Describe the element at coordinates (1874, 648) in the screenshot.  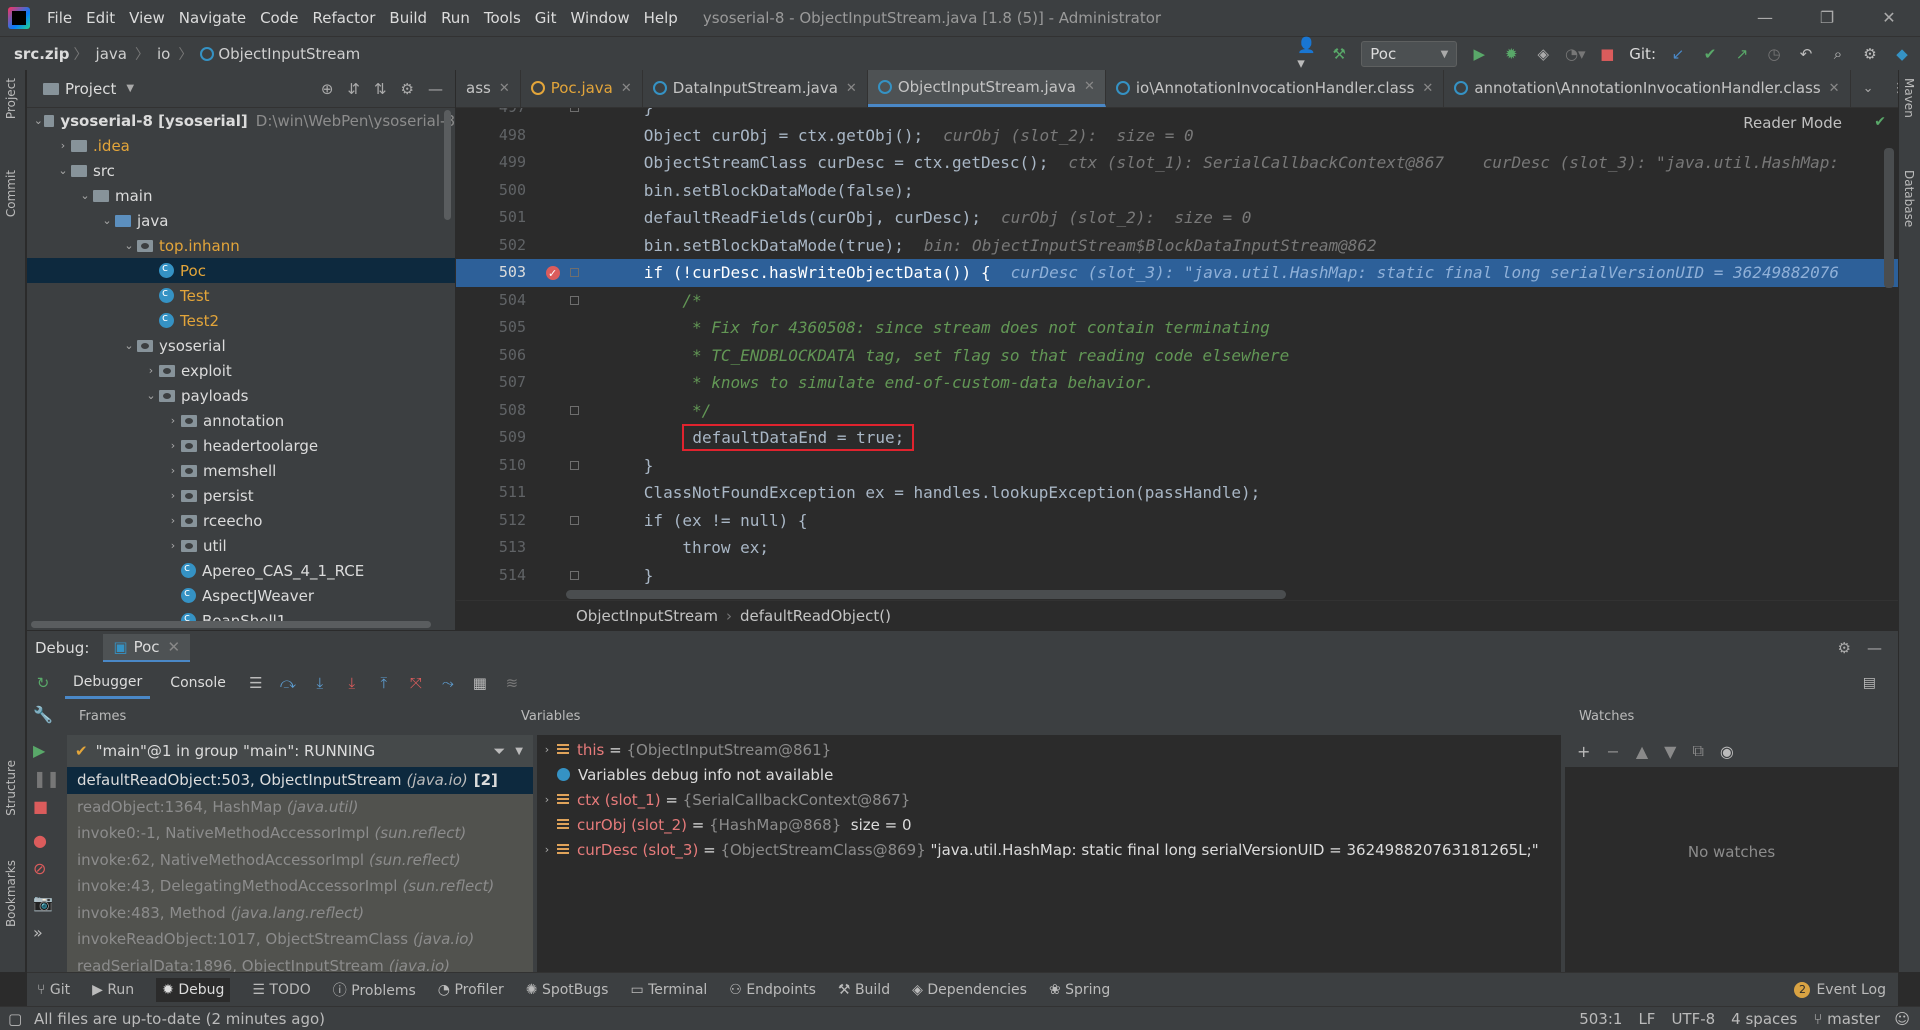
I see `hide-icon: —` at that location.